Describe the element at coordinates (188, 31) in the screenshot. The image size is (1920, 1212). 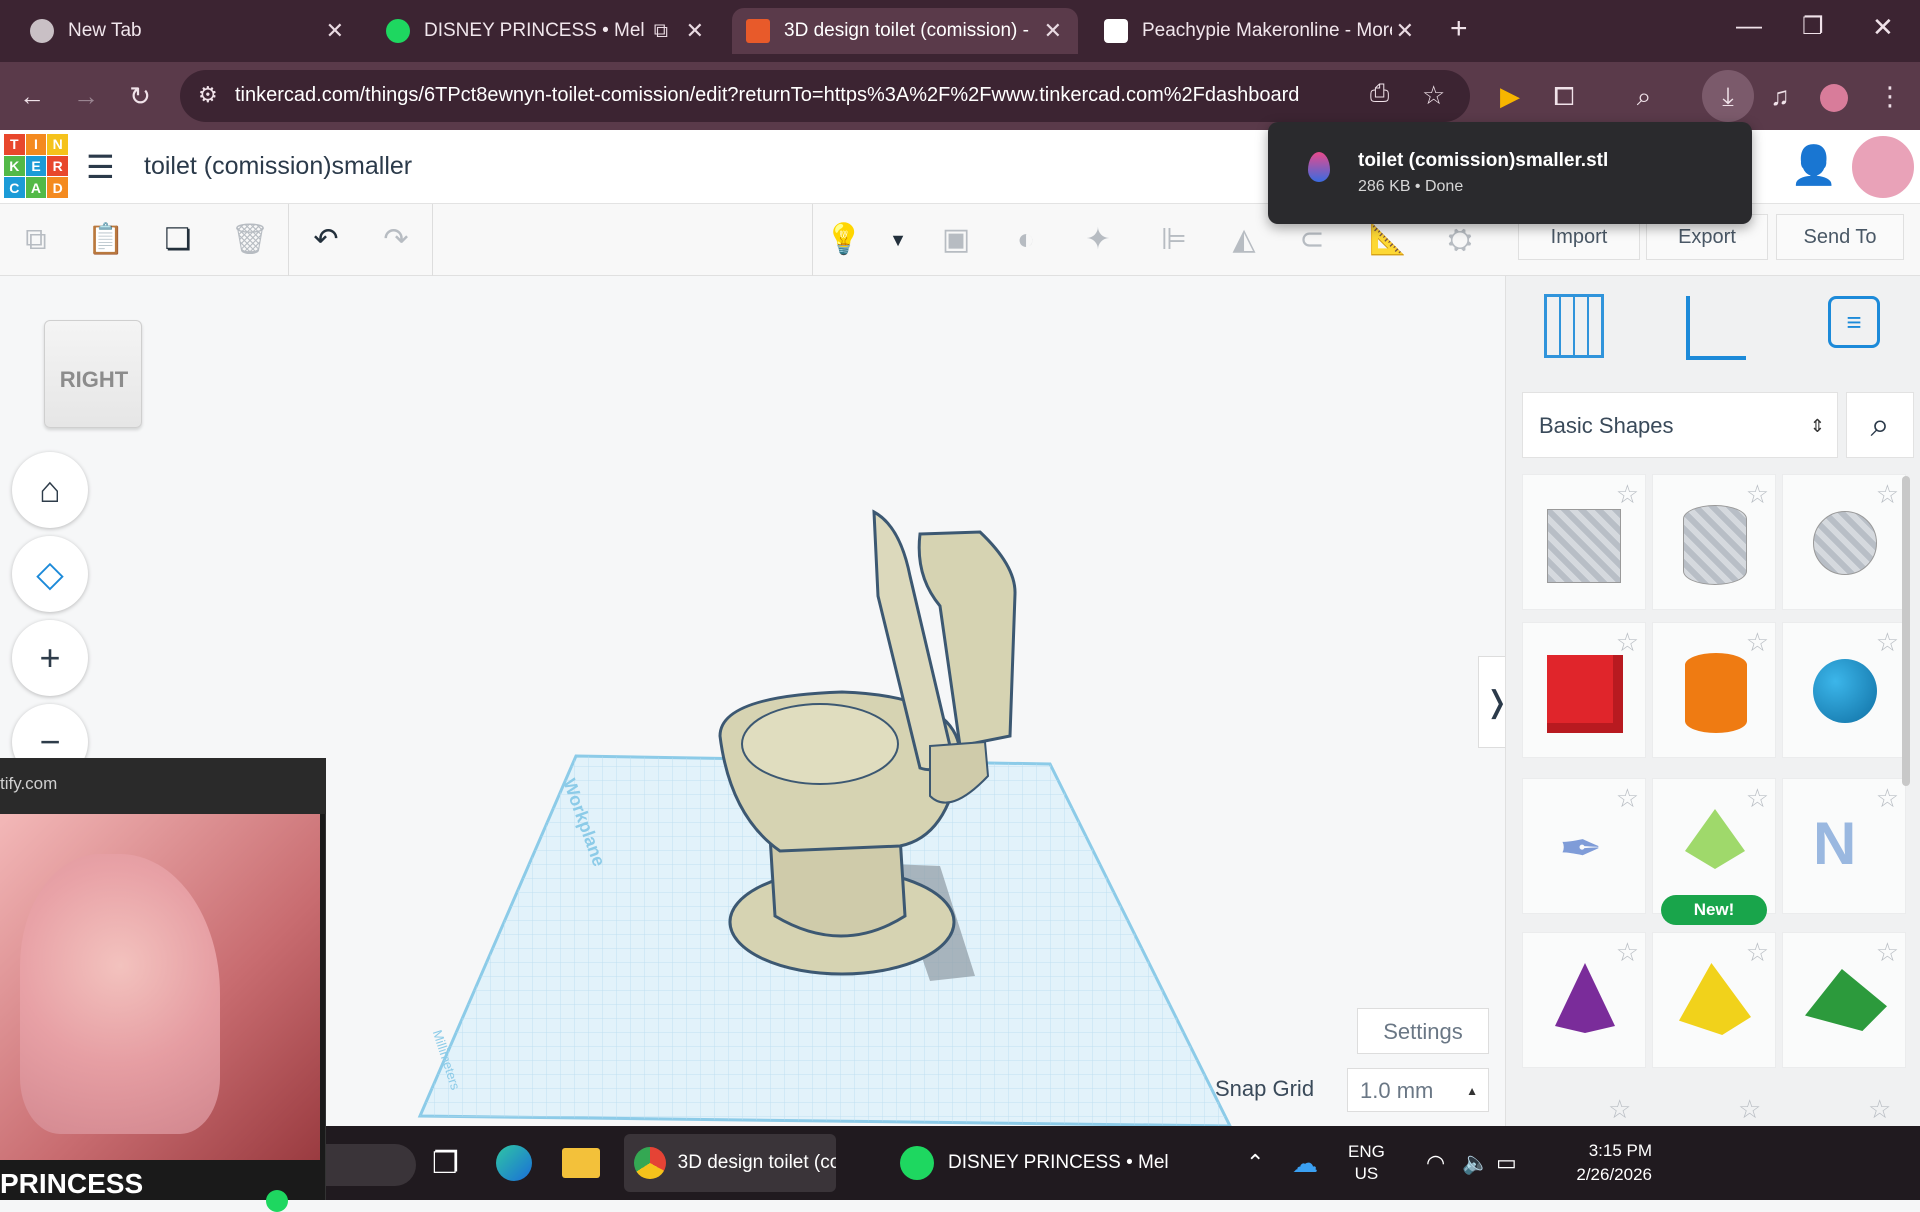
I see `tab-new-tab: New Tab ✕` at that location.